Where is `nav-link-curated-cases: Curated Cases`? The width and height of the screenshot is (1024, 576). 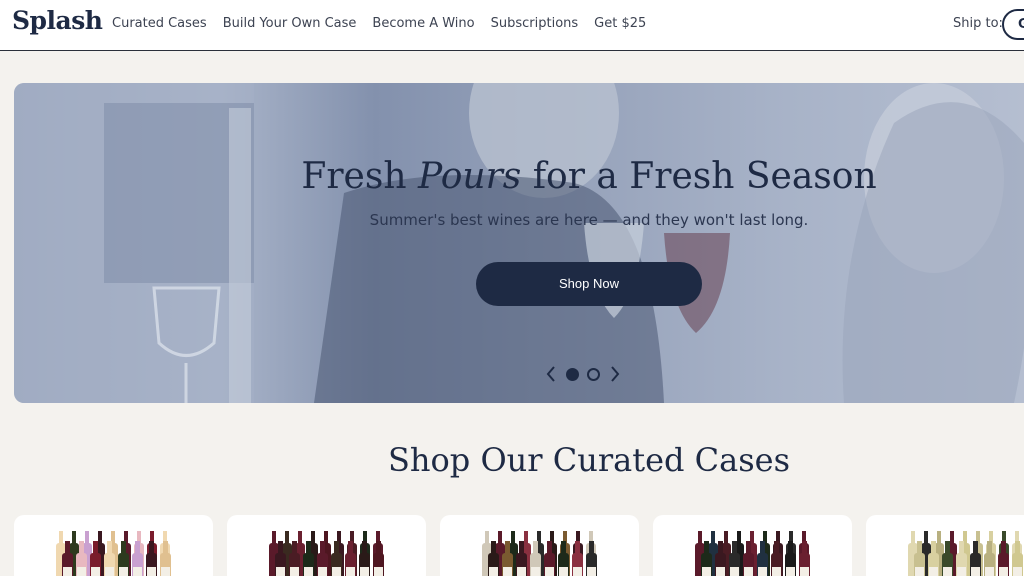 nav-link-curated-cases: Curated Cases is located at coordinates (159, 23).